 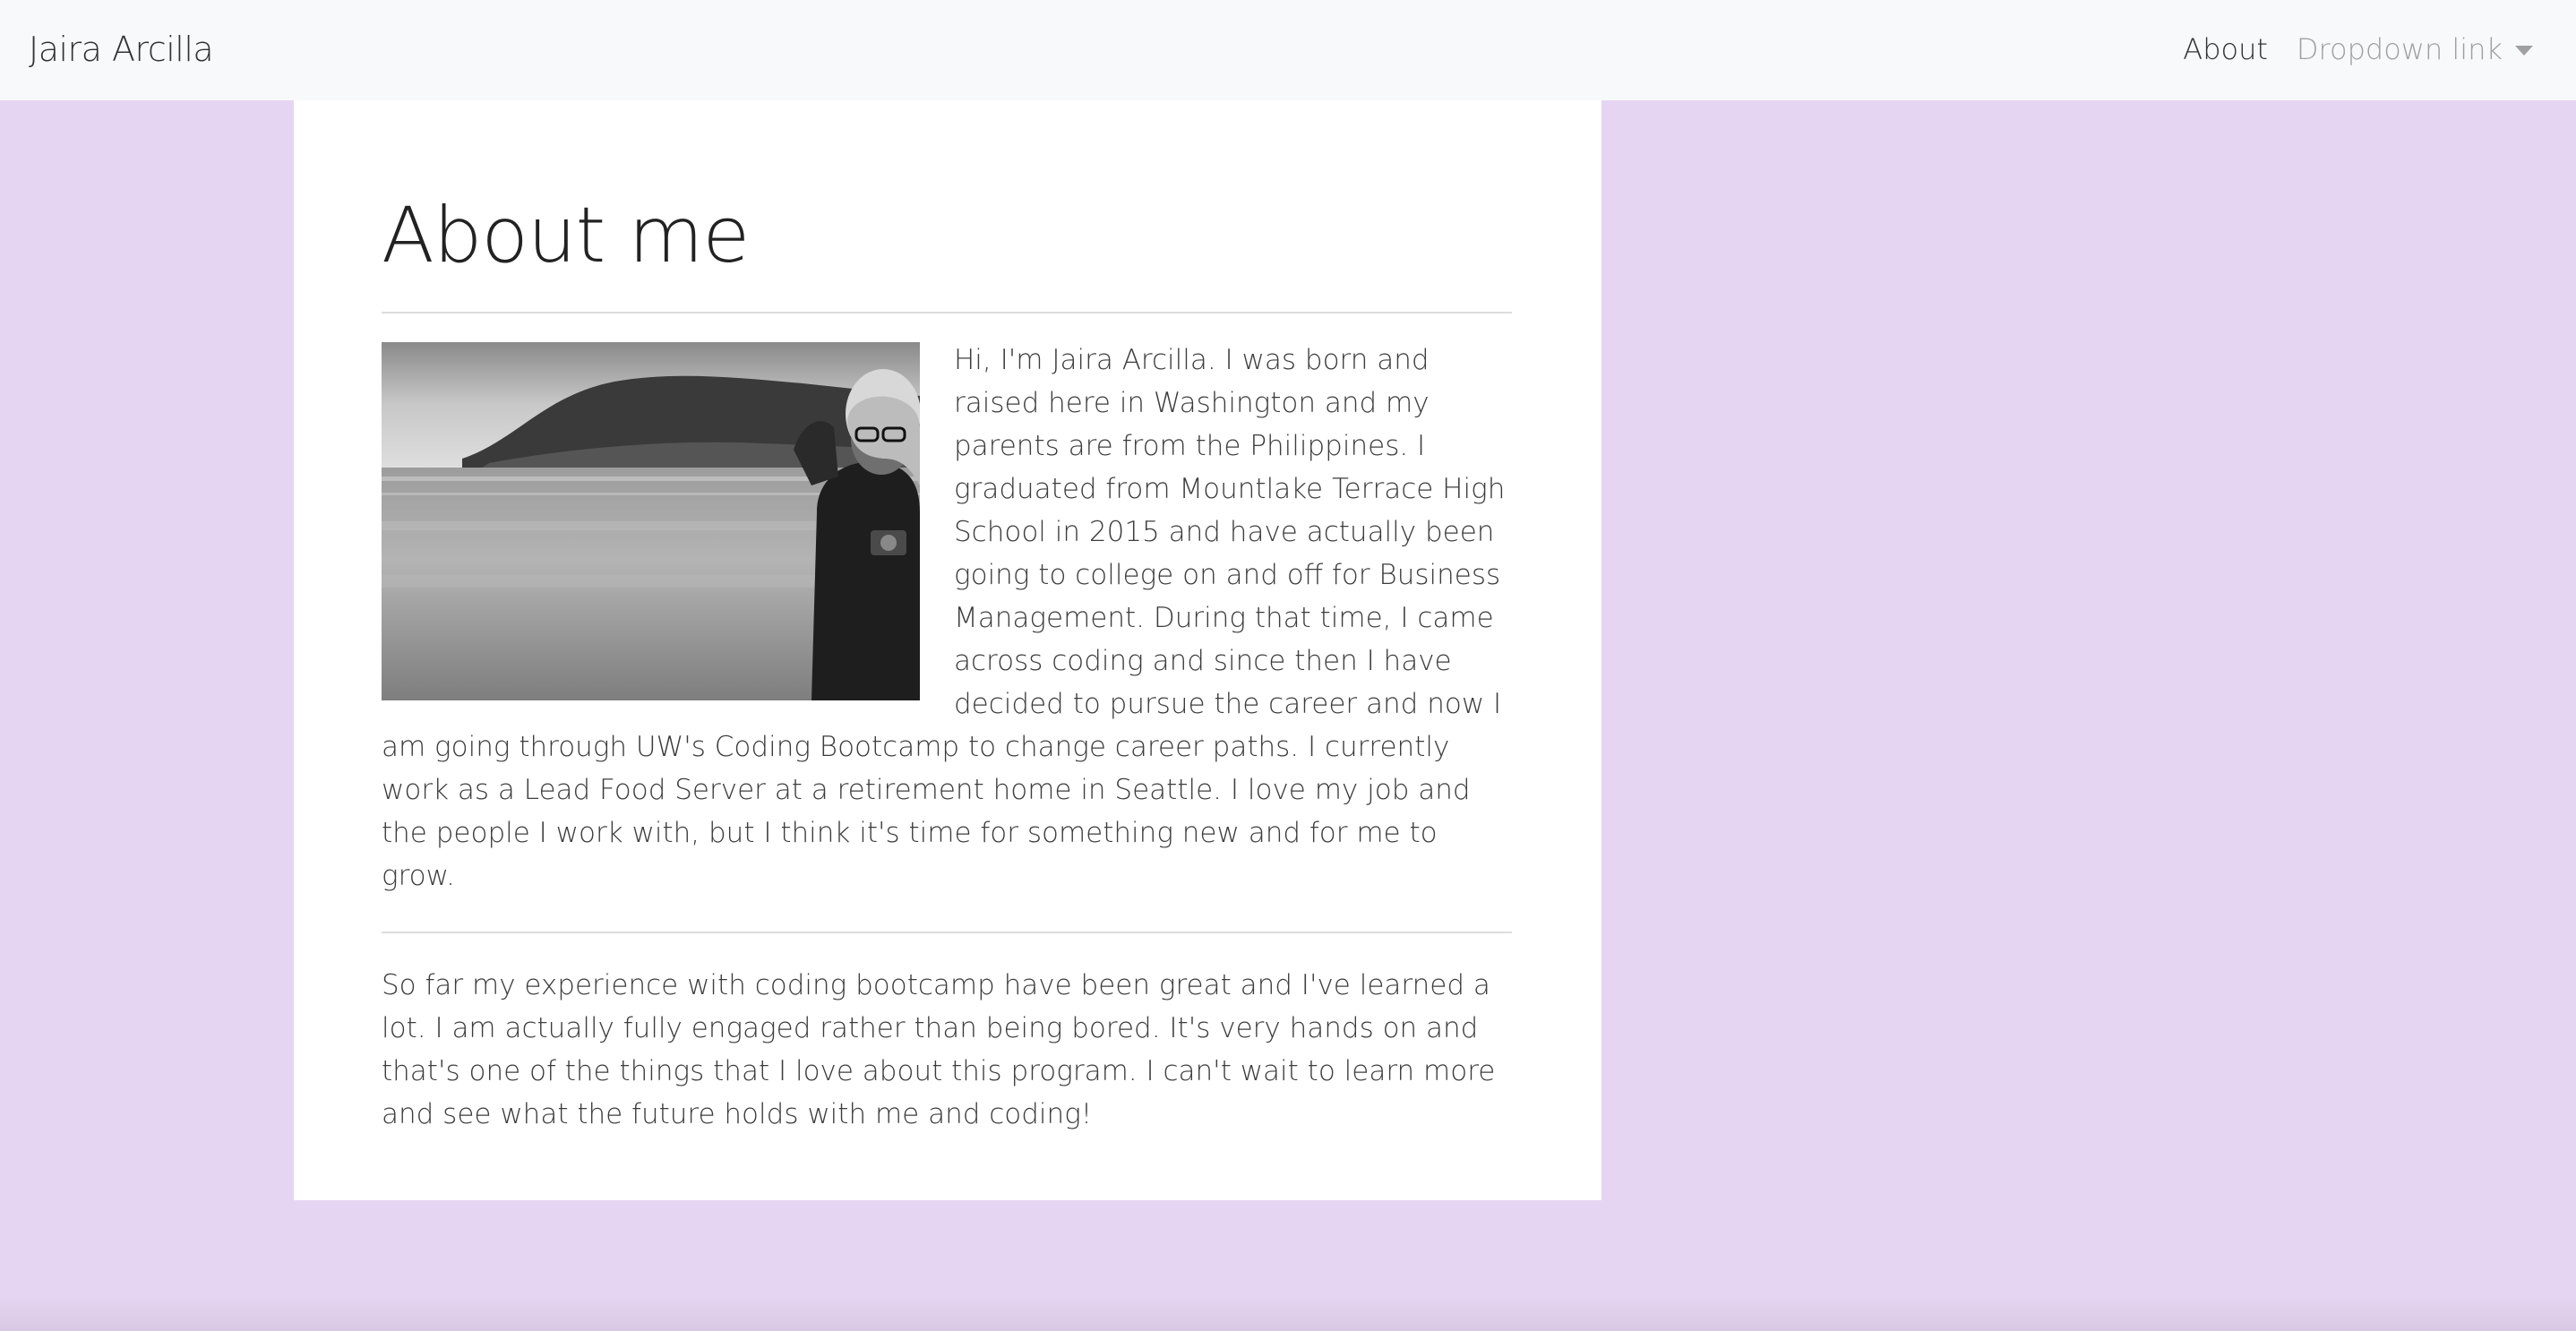 I want to click on nav-link-about: About, so click(x=2225, y=49).